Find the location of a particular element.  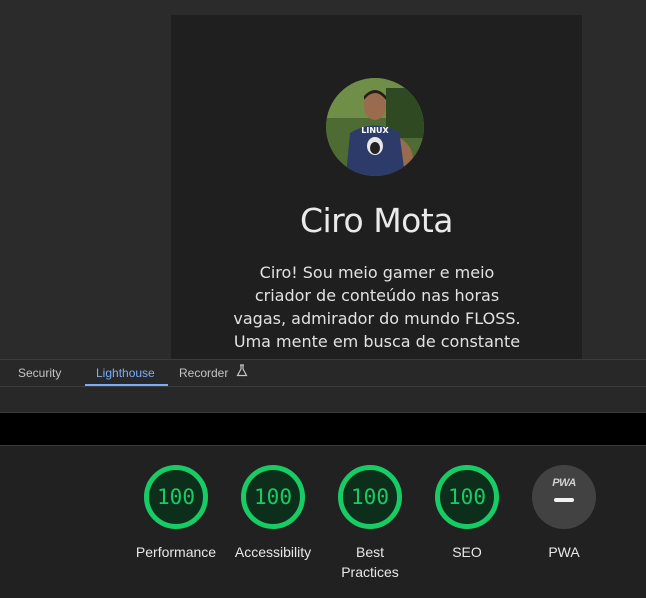

report-header-bar is located at coordinates (323, 429).